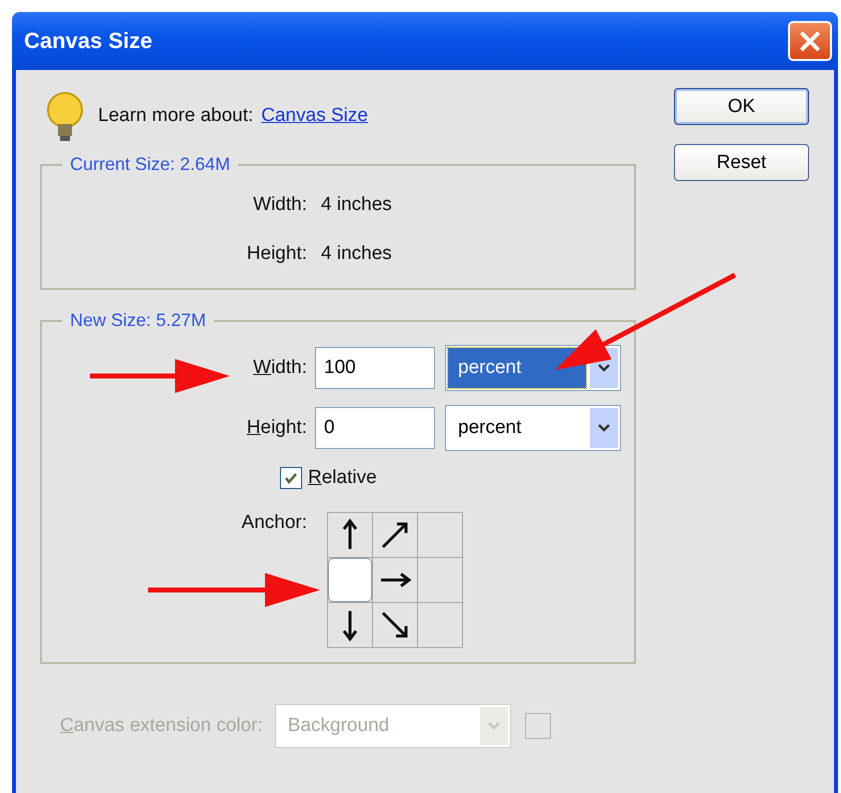 The height and width of the screenshot is (793, 841). Describe the element at coordinates (741, 162) in the screenshot. I see `dialog-button: Reset` at that location.